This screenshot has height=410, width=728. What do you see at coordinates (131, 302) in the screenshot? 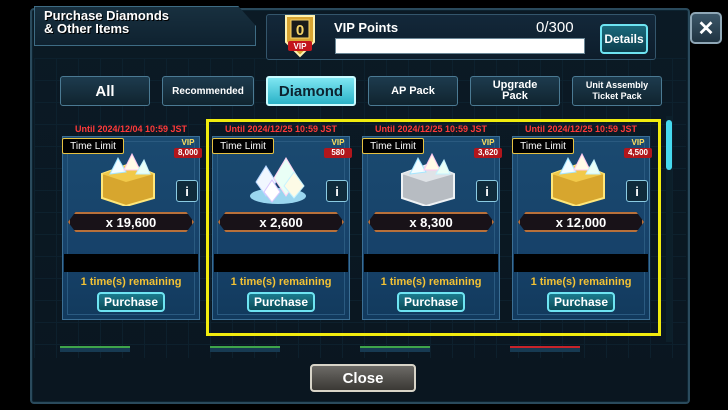
I see `purchase-button: Purchase` at bounding box center [131, 302].